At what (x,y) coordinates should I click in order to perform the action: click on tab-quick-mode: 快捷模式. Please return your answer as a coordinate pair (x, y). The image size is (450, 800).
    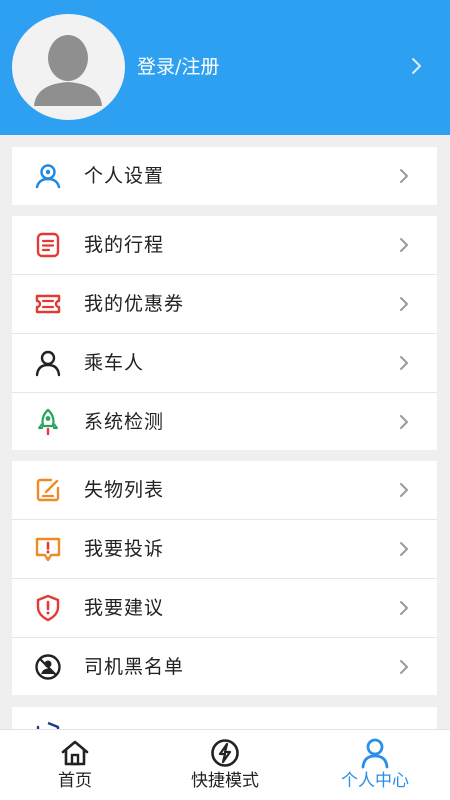
    Looking at the image, I should click on (225, 765).